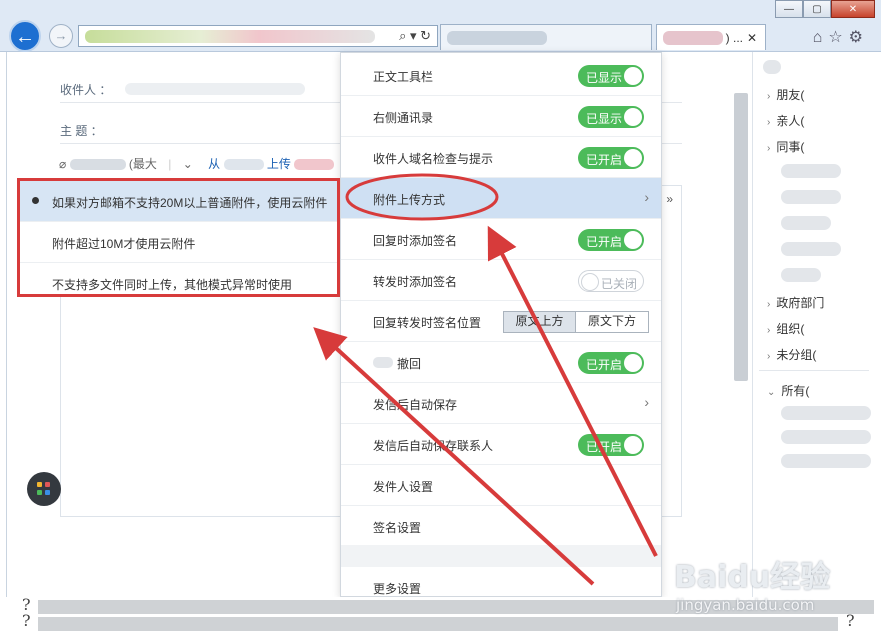 This screenshot has width=881, height=637. Describe the element at coordinates (752, 577) in the screenshot. I see `watermark-logo: Baidu经验` at that location.